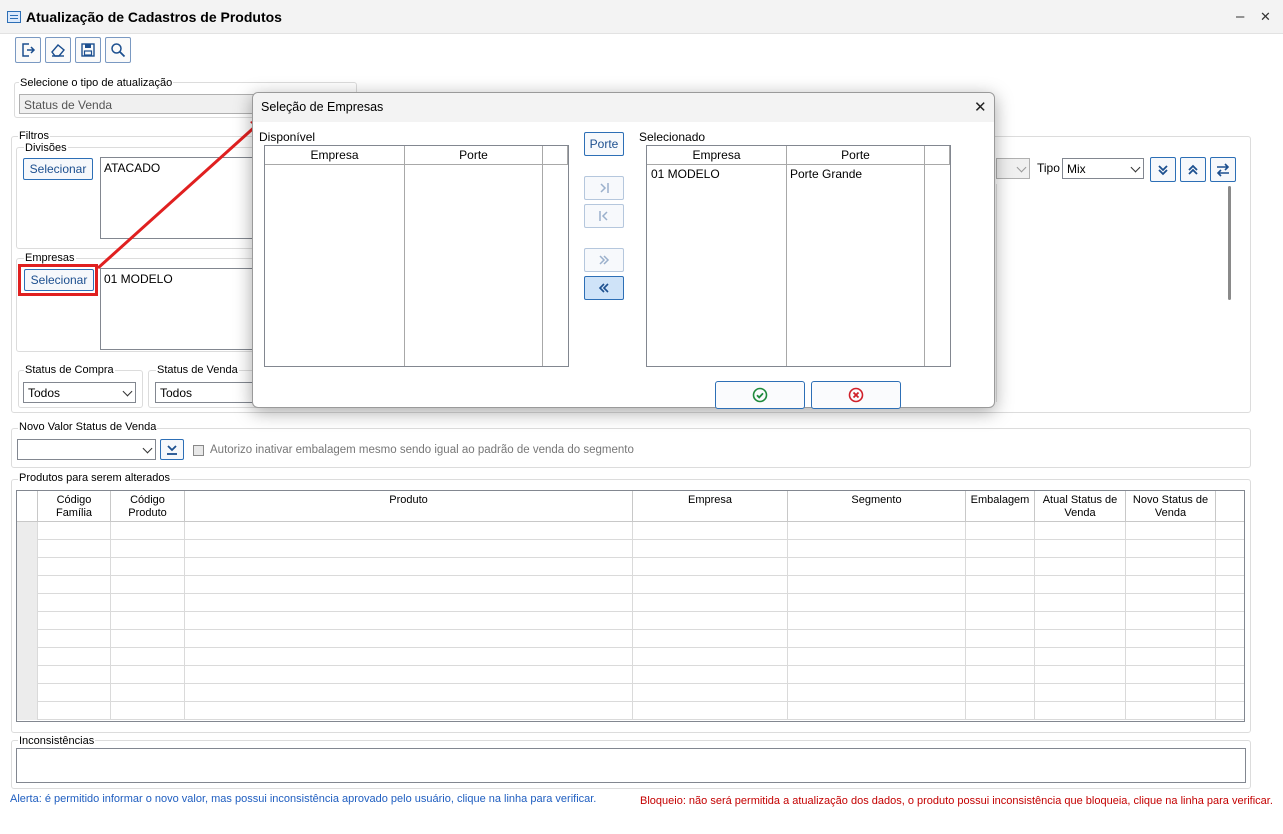 This screenshot has width=1283, height=834. I want to click on selected-table: Empresa Porte 01 MODELO Porte Grande, so click(798, 256).